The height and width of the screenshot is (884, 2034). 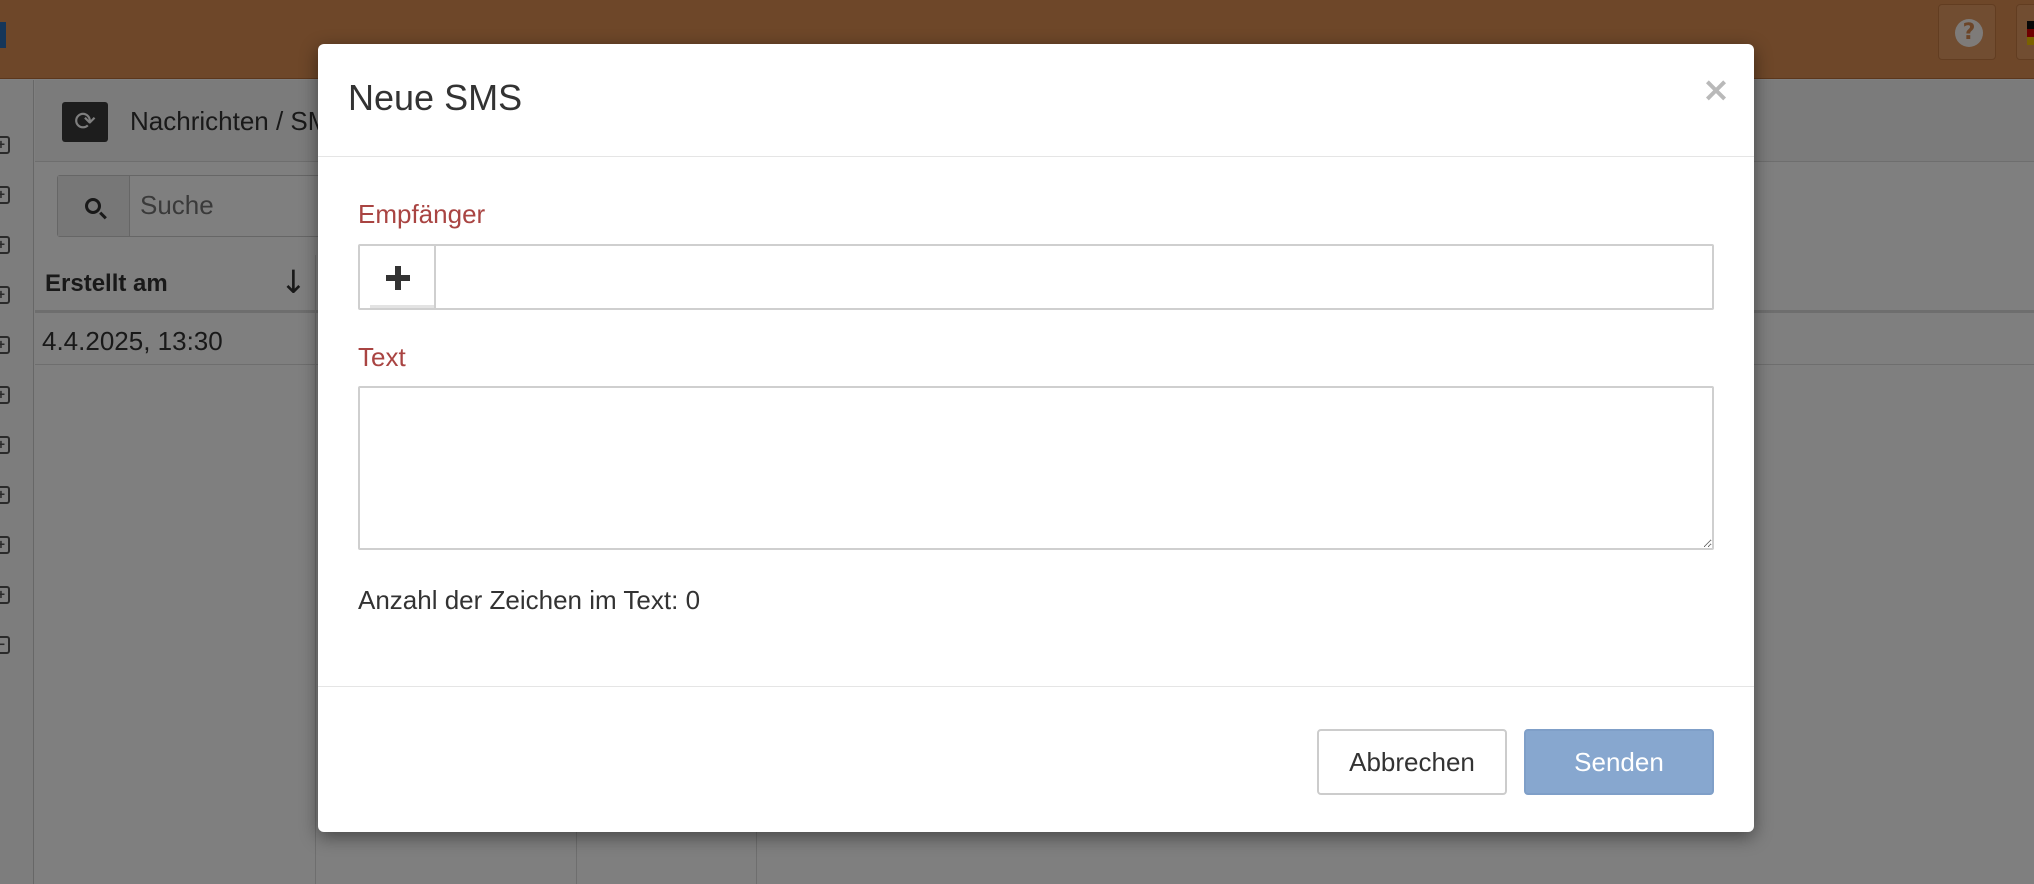 What do you see at coordinates (1619, 762) in the screenshot?
I see `send-button: Senden` at bounding box center [1619, 762].